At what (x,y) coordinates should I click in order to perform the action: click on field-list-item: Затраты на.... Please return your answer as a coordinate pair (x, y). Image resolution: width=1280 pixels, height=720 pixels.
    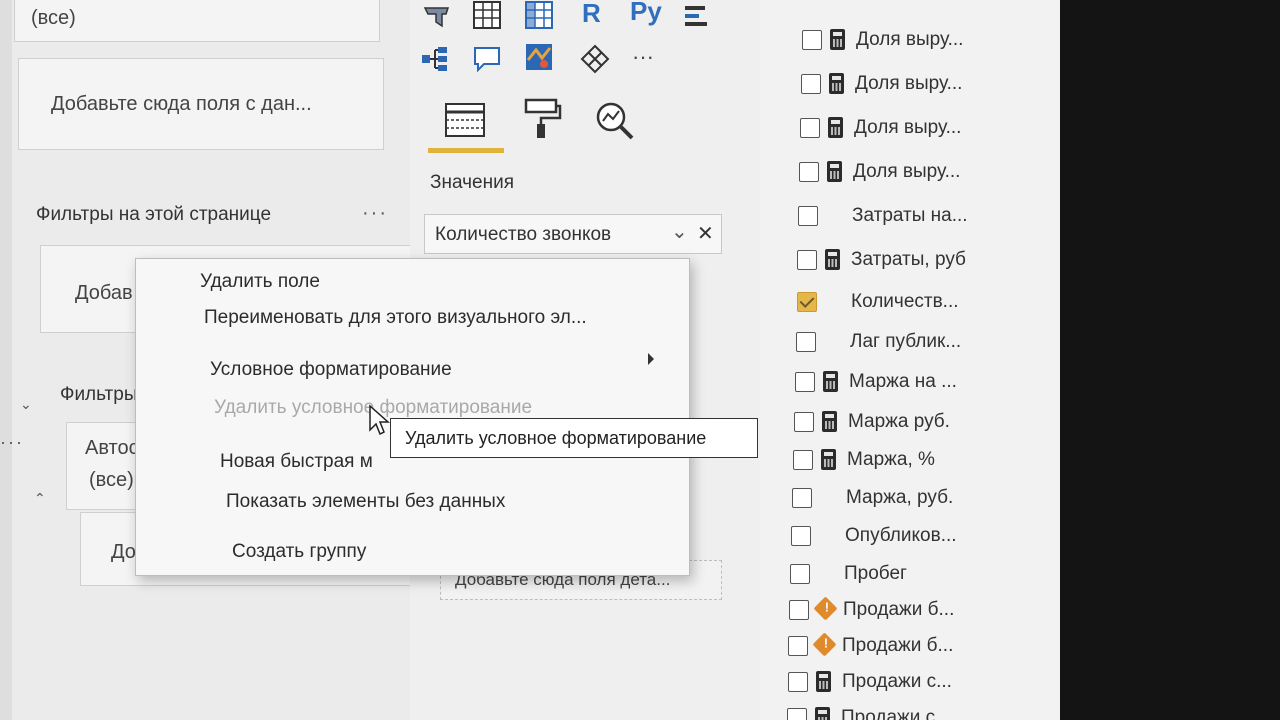
    Looking at the image, I should click on (918, 217).